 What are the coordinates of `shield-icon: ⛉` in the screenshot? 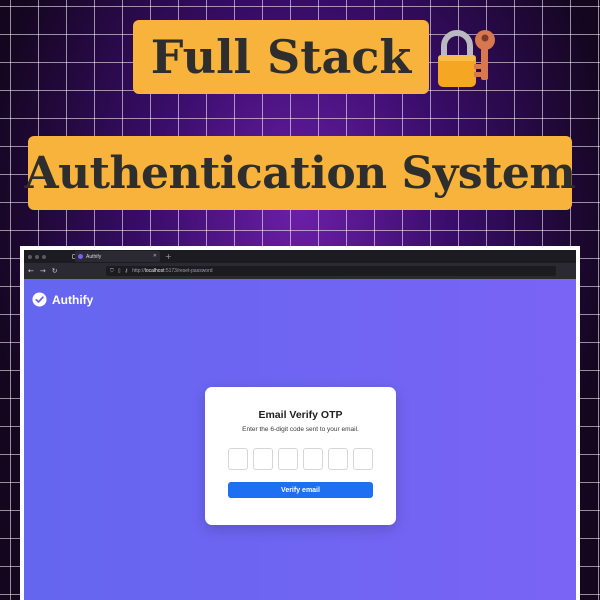 It's located at (112, 270).